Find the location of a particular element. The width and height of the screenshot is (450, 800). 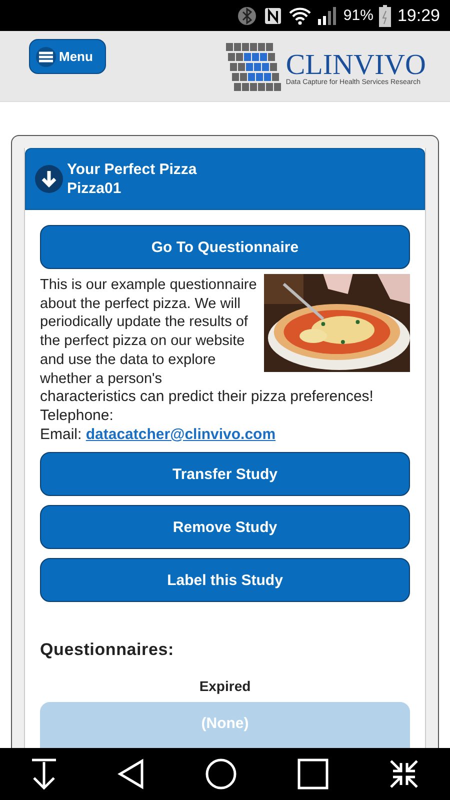

home-icon is located at coordinates (220, 774).